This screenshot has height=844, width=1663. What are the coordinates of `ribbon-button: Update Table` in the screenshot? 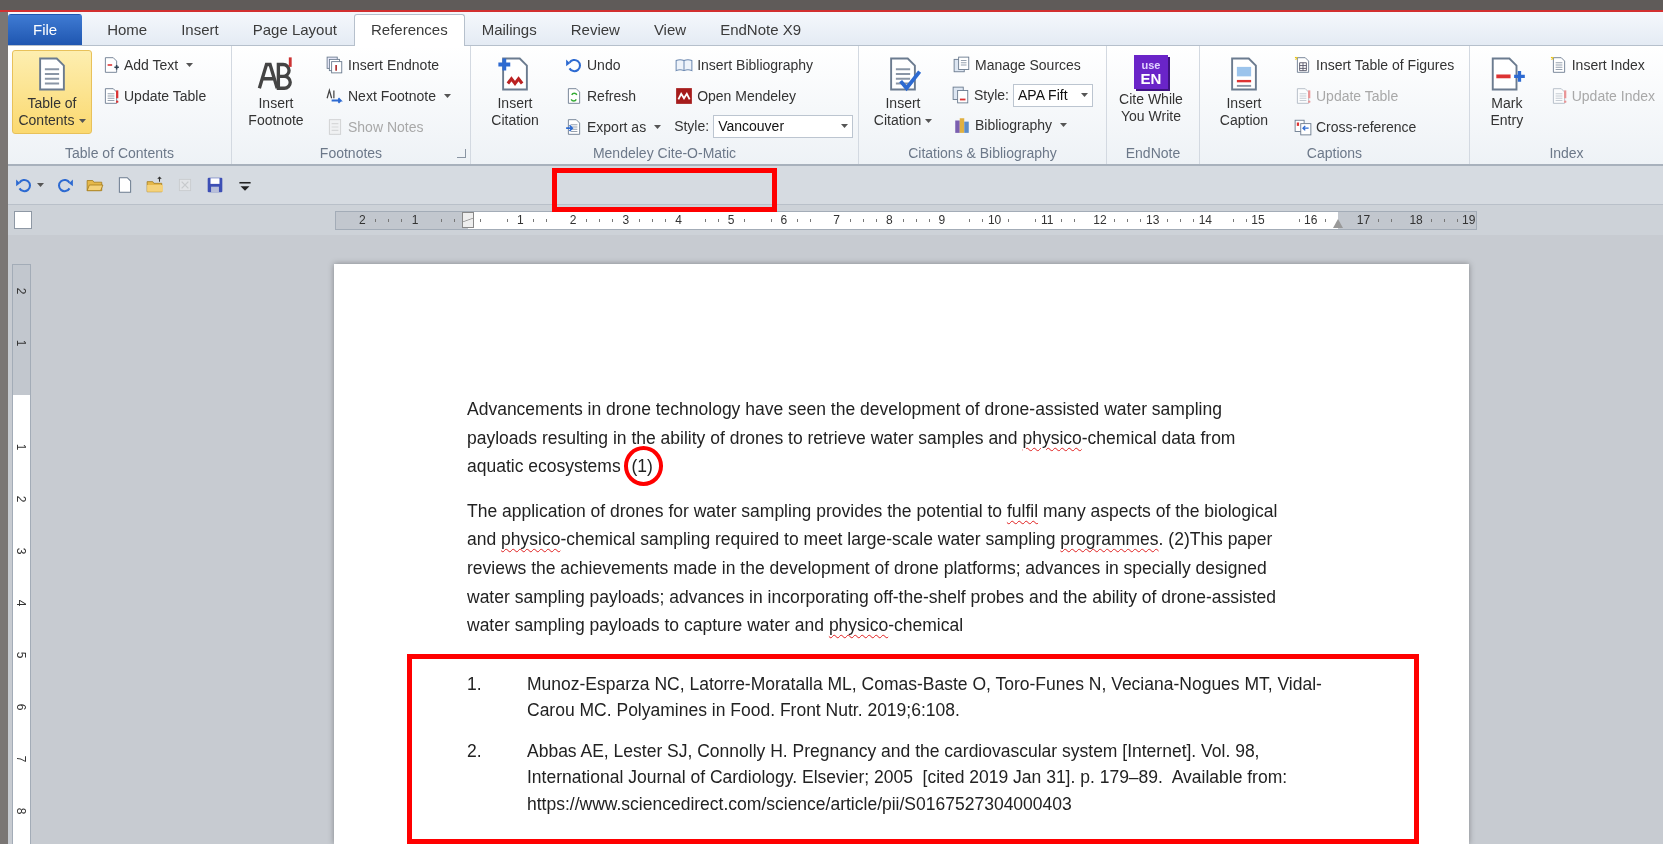 It's located at (154, 96).